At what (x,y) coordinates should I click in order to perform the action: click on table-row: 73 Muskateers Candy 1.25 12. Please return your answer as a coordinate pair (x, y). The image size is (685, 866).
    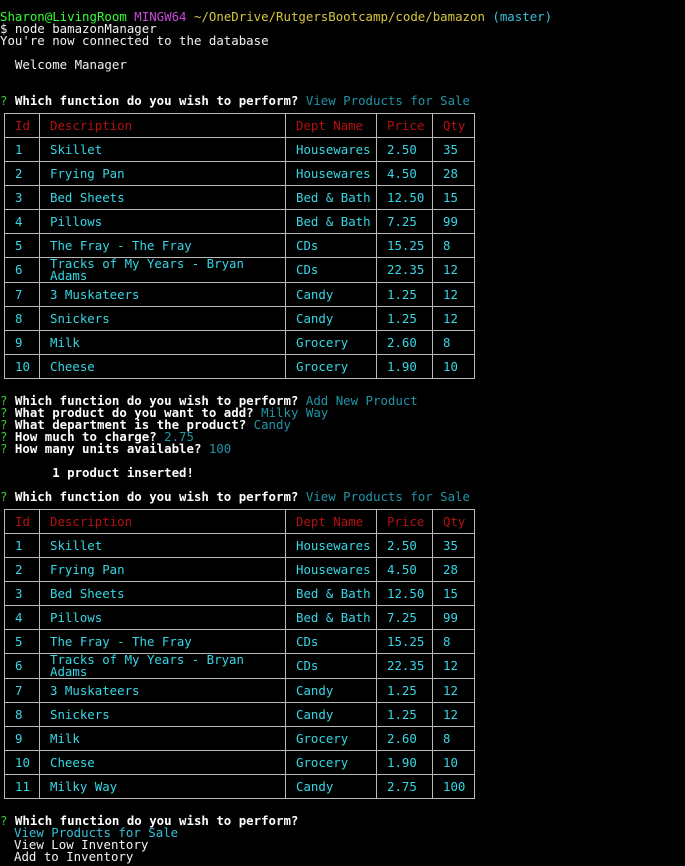
    Looking at the image, I should click on (239, 294).